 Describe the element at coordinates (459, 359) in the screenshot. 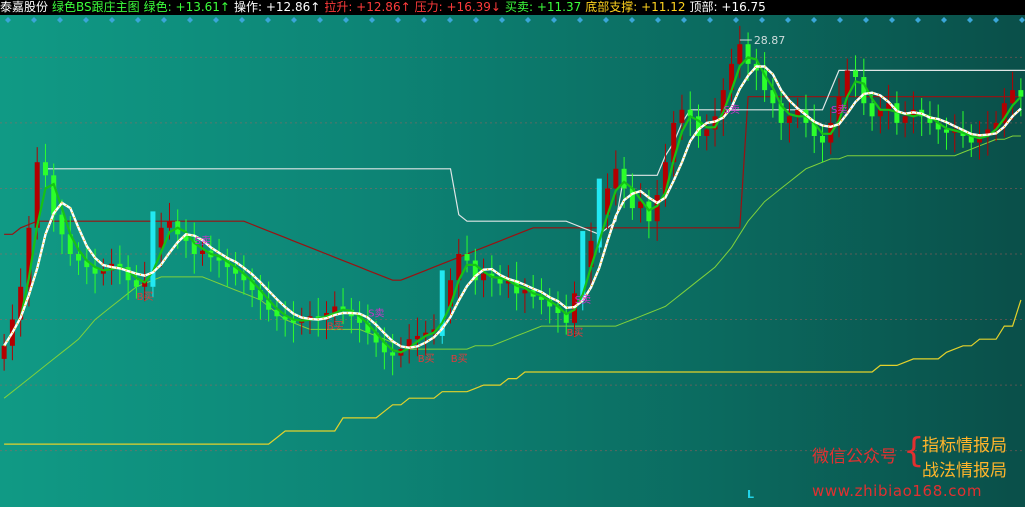

I see `buy-signal-label-3: B买` at that location.